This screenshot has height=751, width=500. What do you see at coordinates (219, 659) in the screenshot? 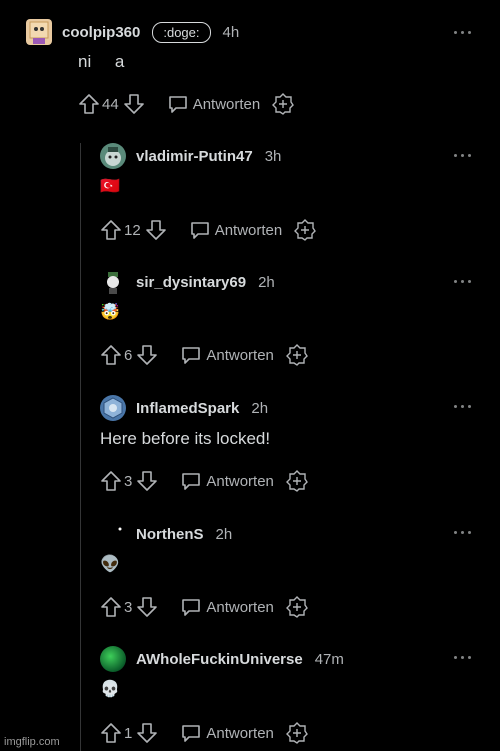
I see `username: AWholeFuckinUniverse` at bounding box center [219, 659].